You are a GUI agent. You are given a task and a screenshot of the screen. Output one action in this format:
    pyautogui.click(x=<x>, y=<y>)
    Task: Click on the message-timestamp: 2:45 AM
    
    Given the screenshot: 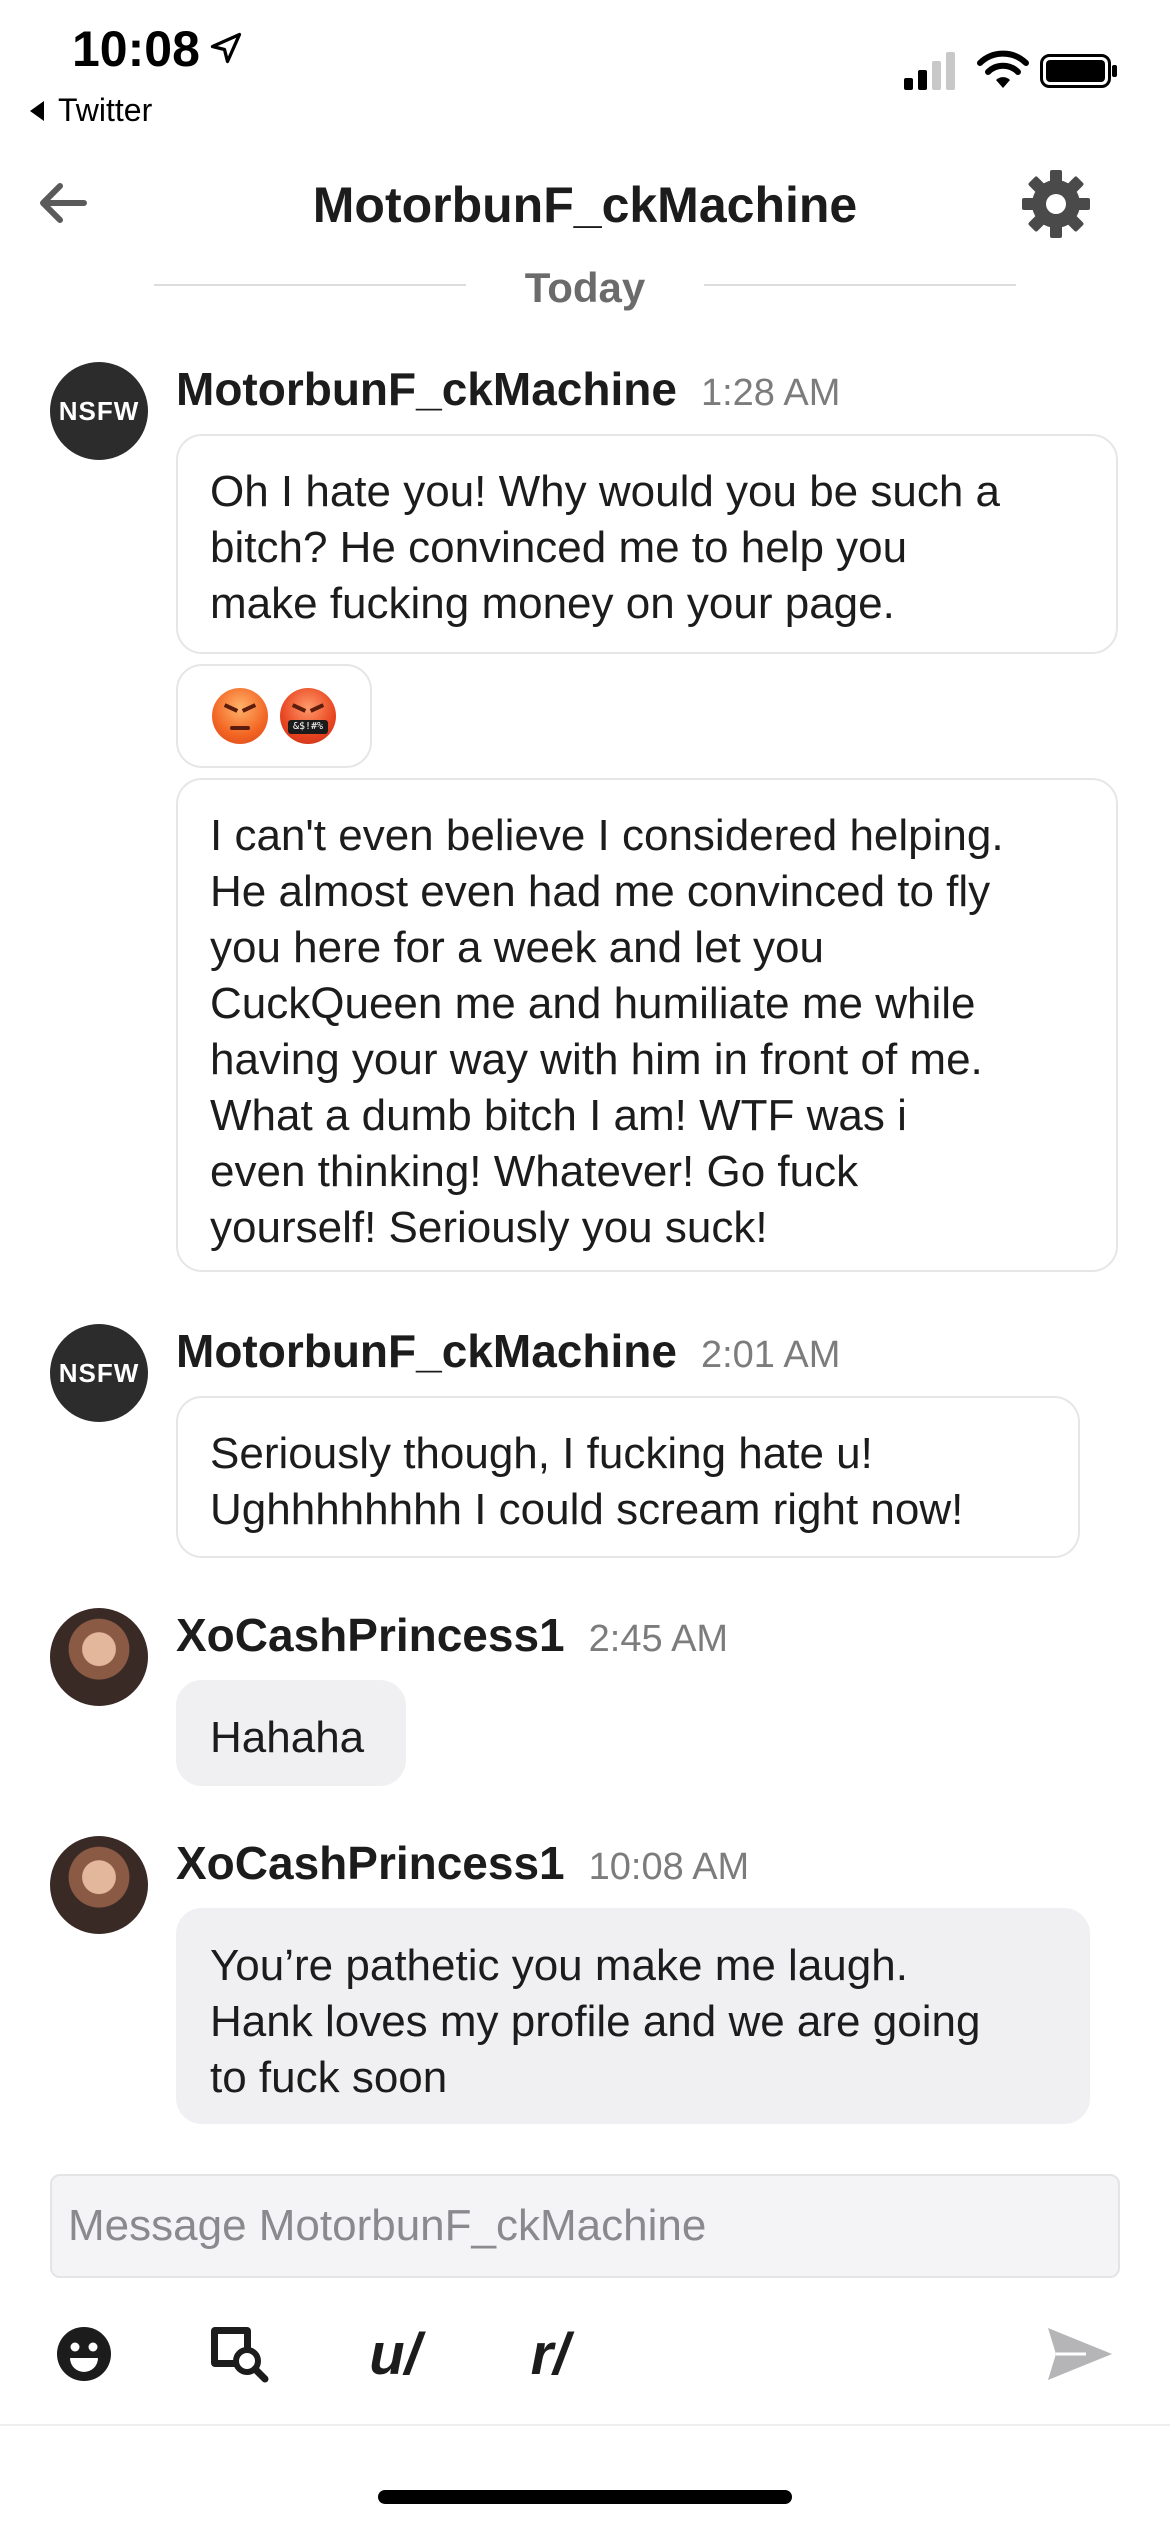 What is the action you would take?
    pyautogui.click(x=658, y=1639)
    